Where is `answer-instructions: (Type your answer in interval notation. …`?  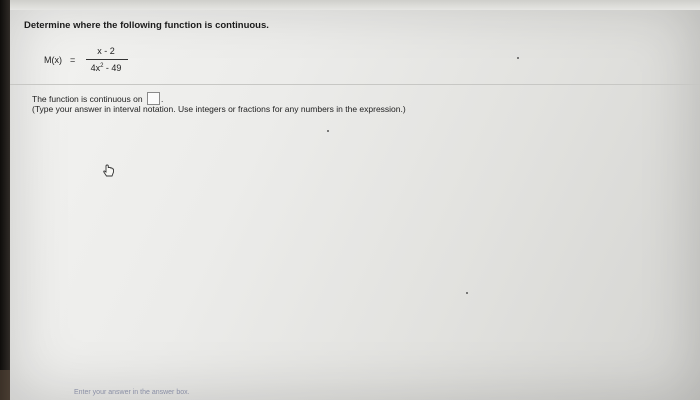
answer-instructions: (Type your answer in interval notation. … is located at coordinates (219, 109).